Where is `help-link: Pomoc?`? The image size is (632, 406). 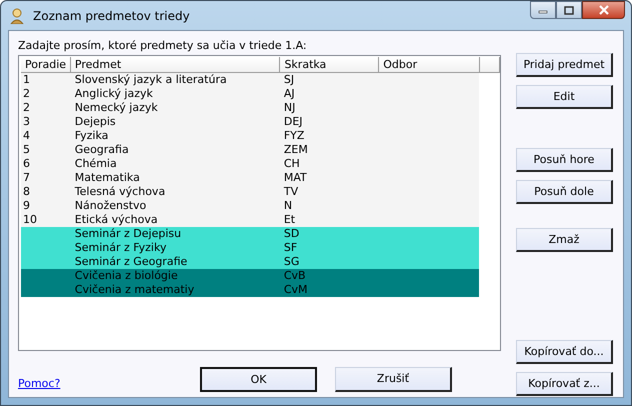
help-link: Pomoc? is located at coordinates (109, 383).